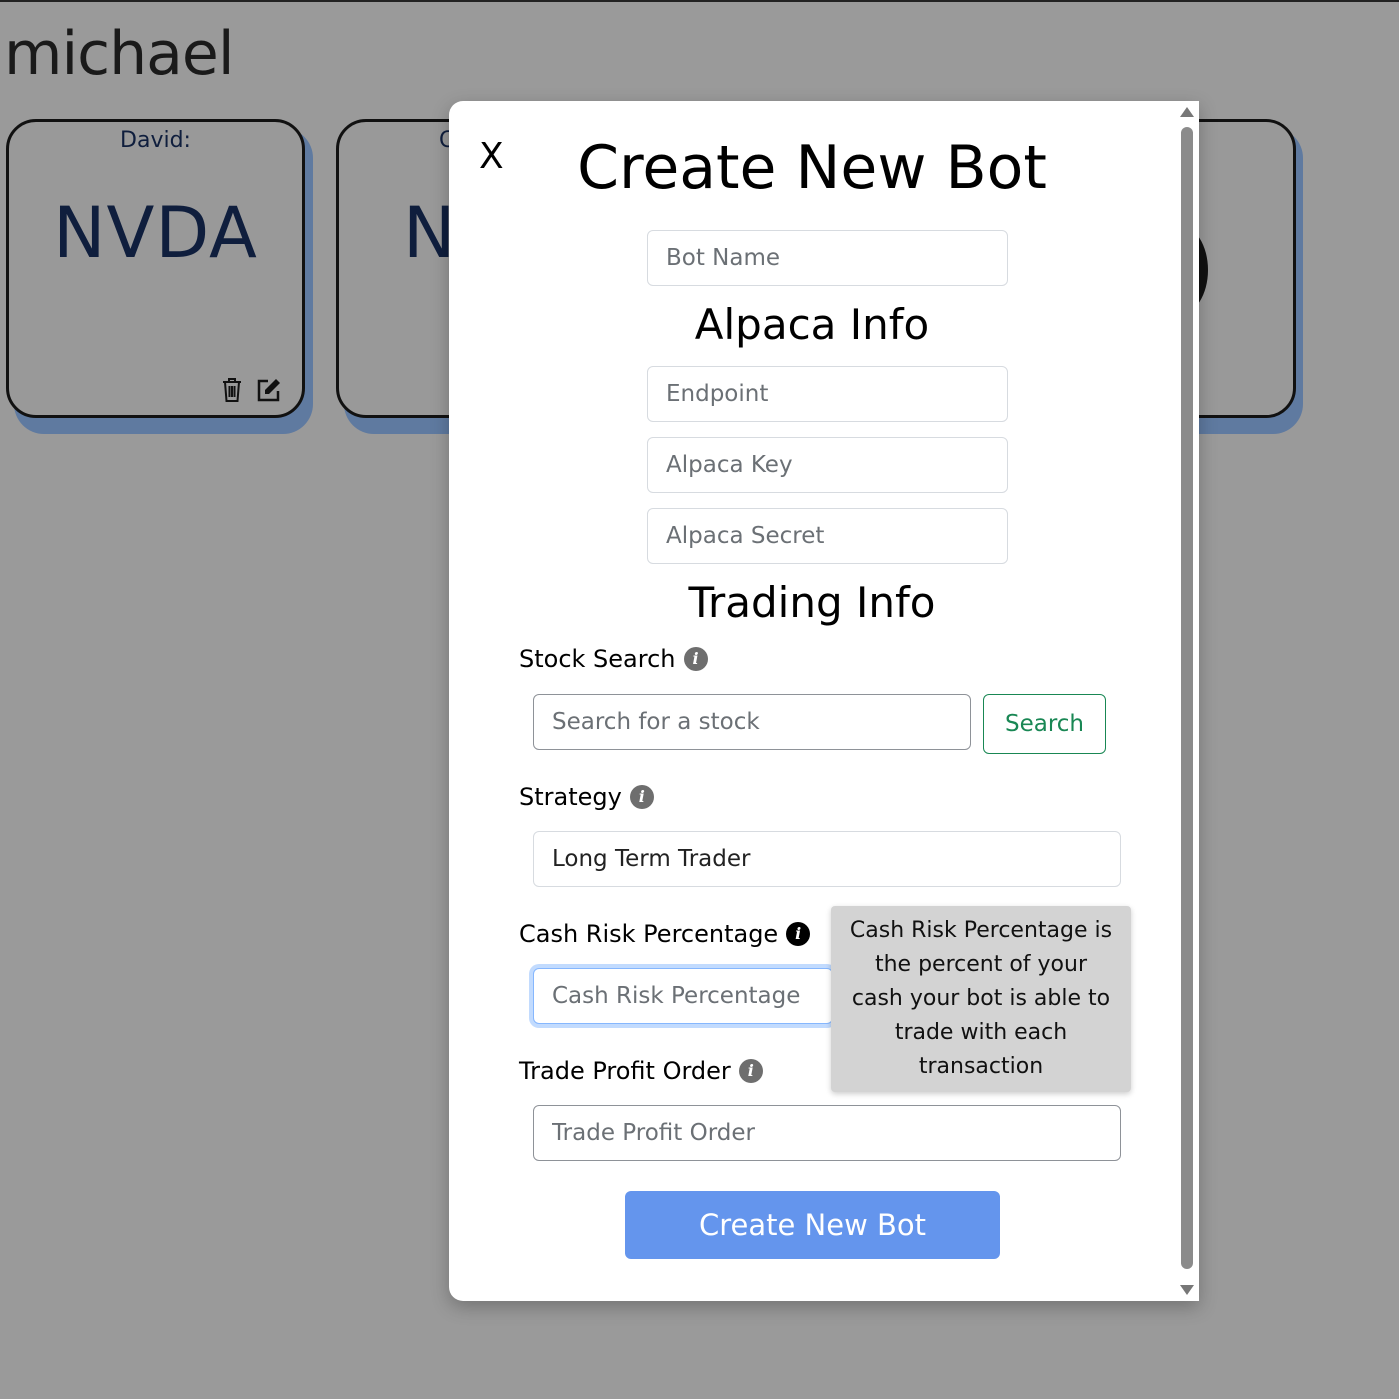 The image size is (1399, 1399). Describe the element at coordinates (827, 859) in the screenshot. I see `strategy-select: Long Term Trader` at that location.